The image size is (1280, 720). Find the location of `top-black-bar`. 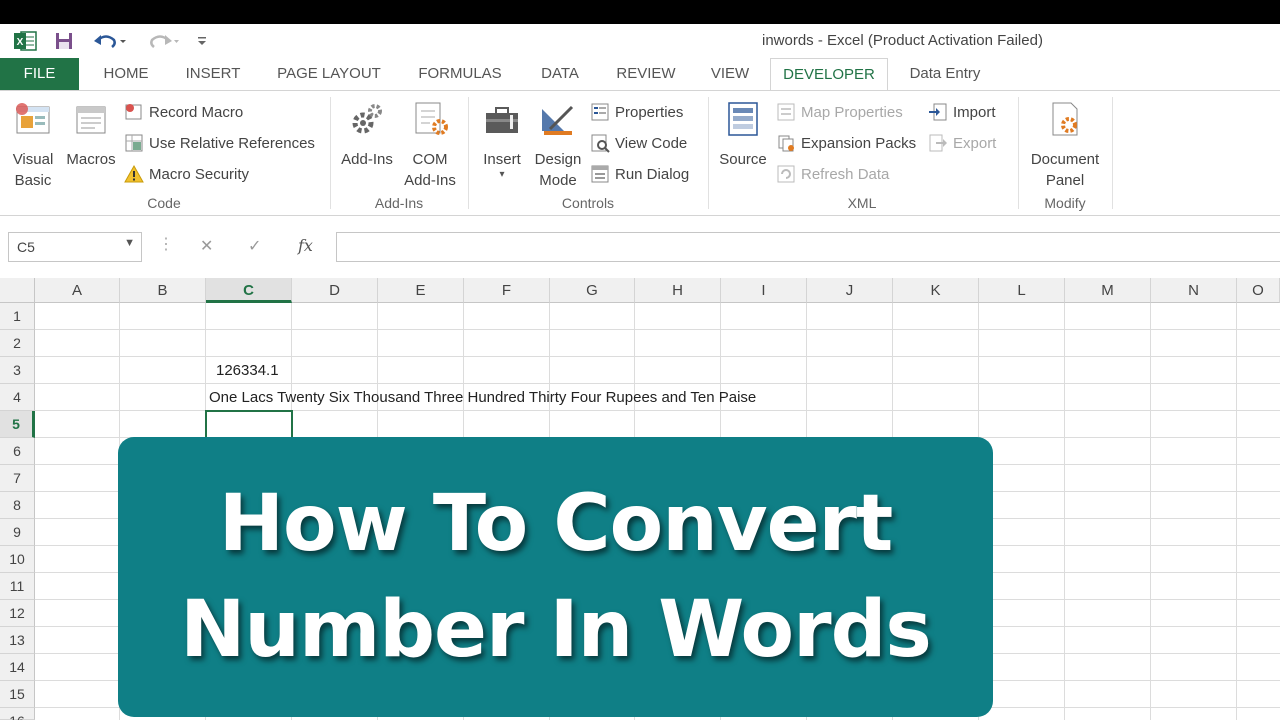

top-black-bar is located at coordinates (640, 12).